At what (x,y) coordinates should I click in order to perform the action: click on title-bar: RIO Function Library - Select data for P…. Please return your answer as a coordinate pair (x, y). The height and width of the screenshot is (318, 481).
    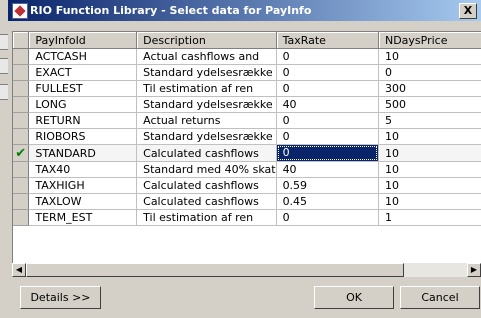
    Looking at the image, I should click on (244, 10).